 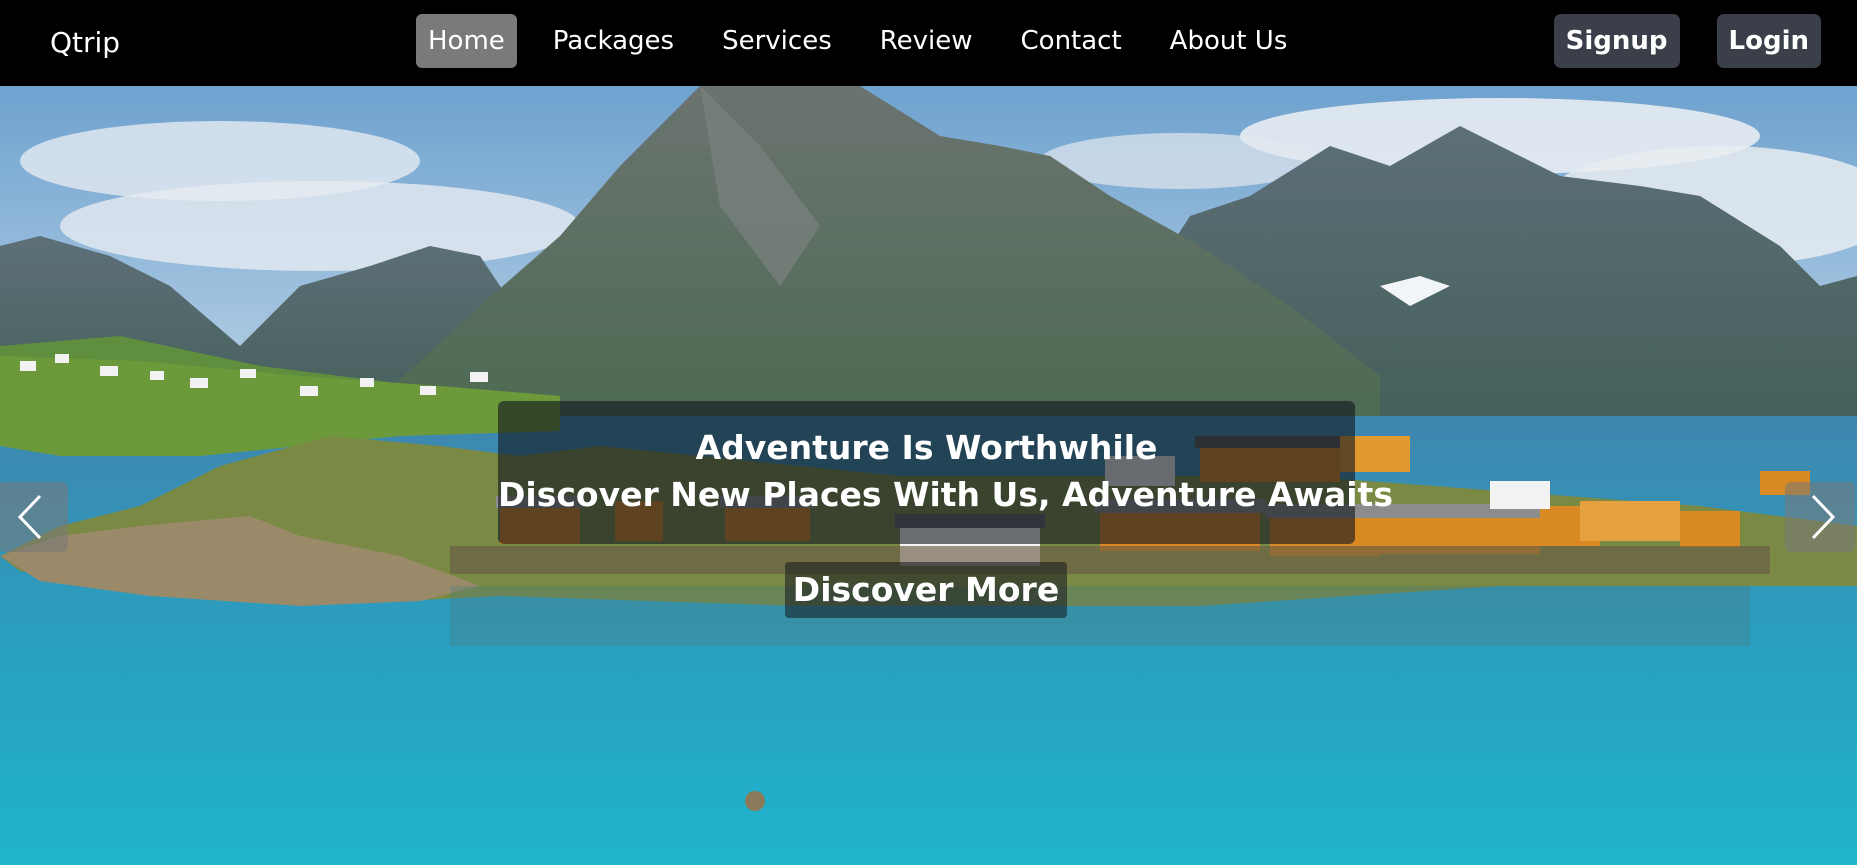 I want to click on brand-logo: Qtrip, so click(x=85, y=43).